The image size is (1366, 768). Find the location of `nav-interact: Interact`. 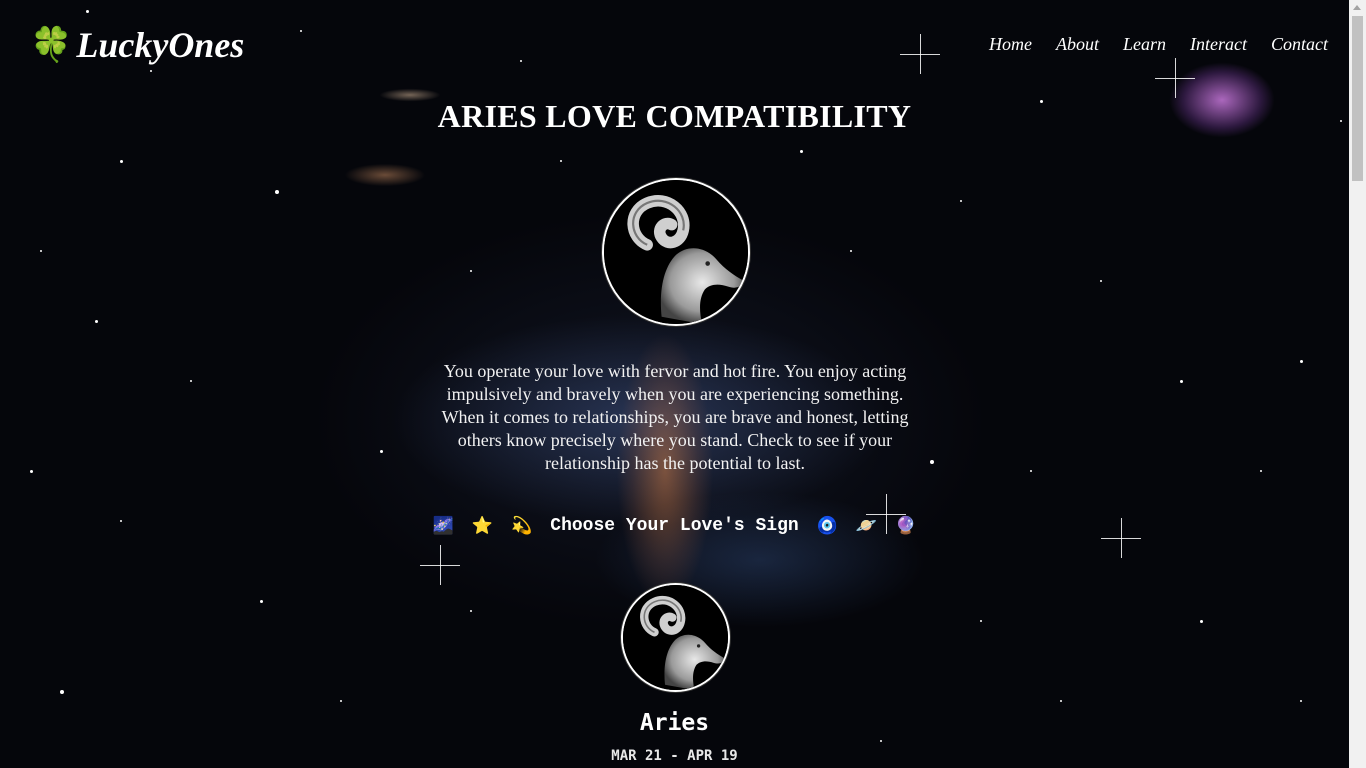

nav-interact: Interact is located at coordinates (1218, 44).